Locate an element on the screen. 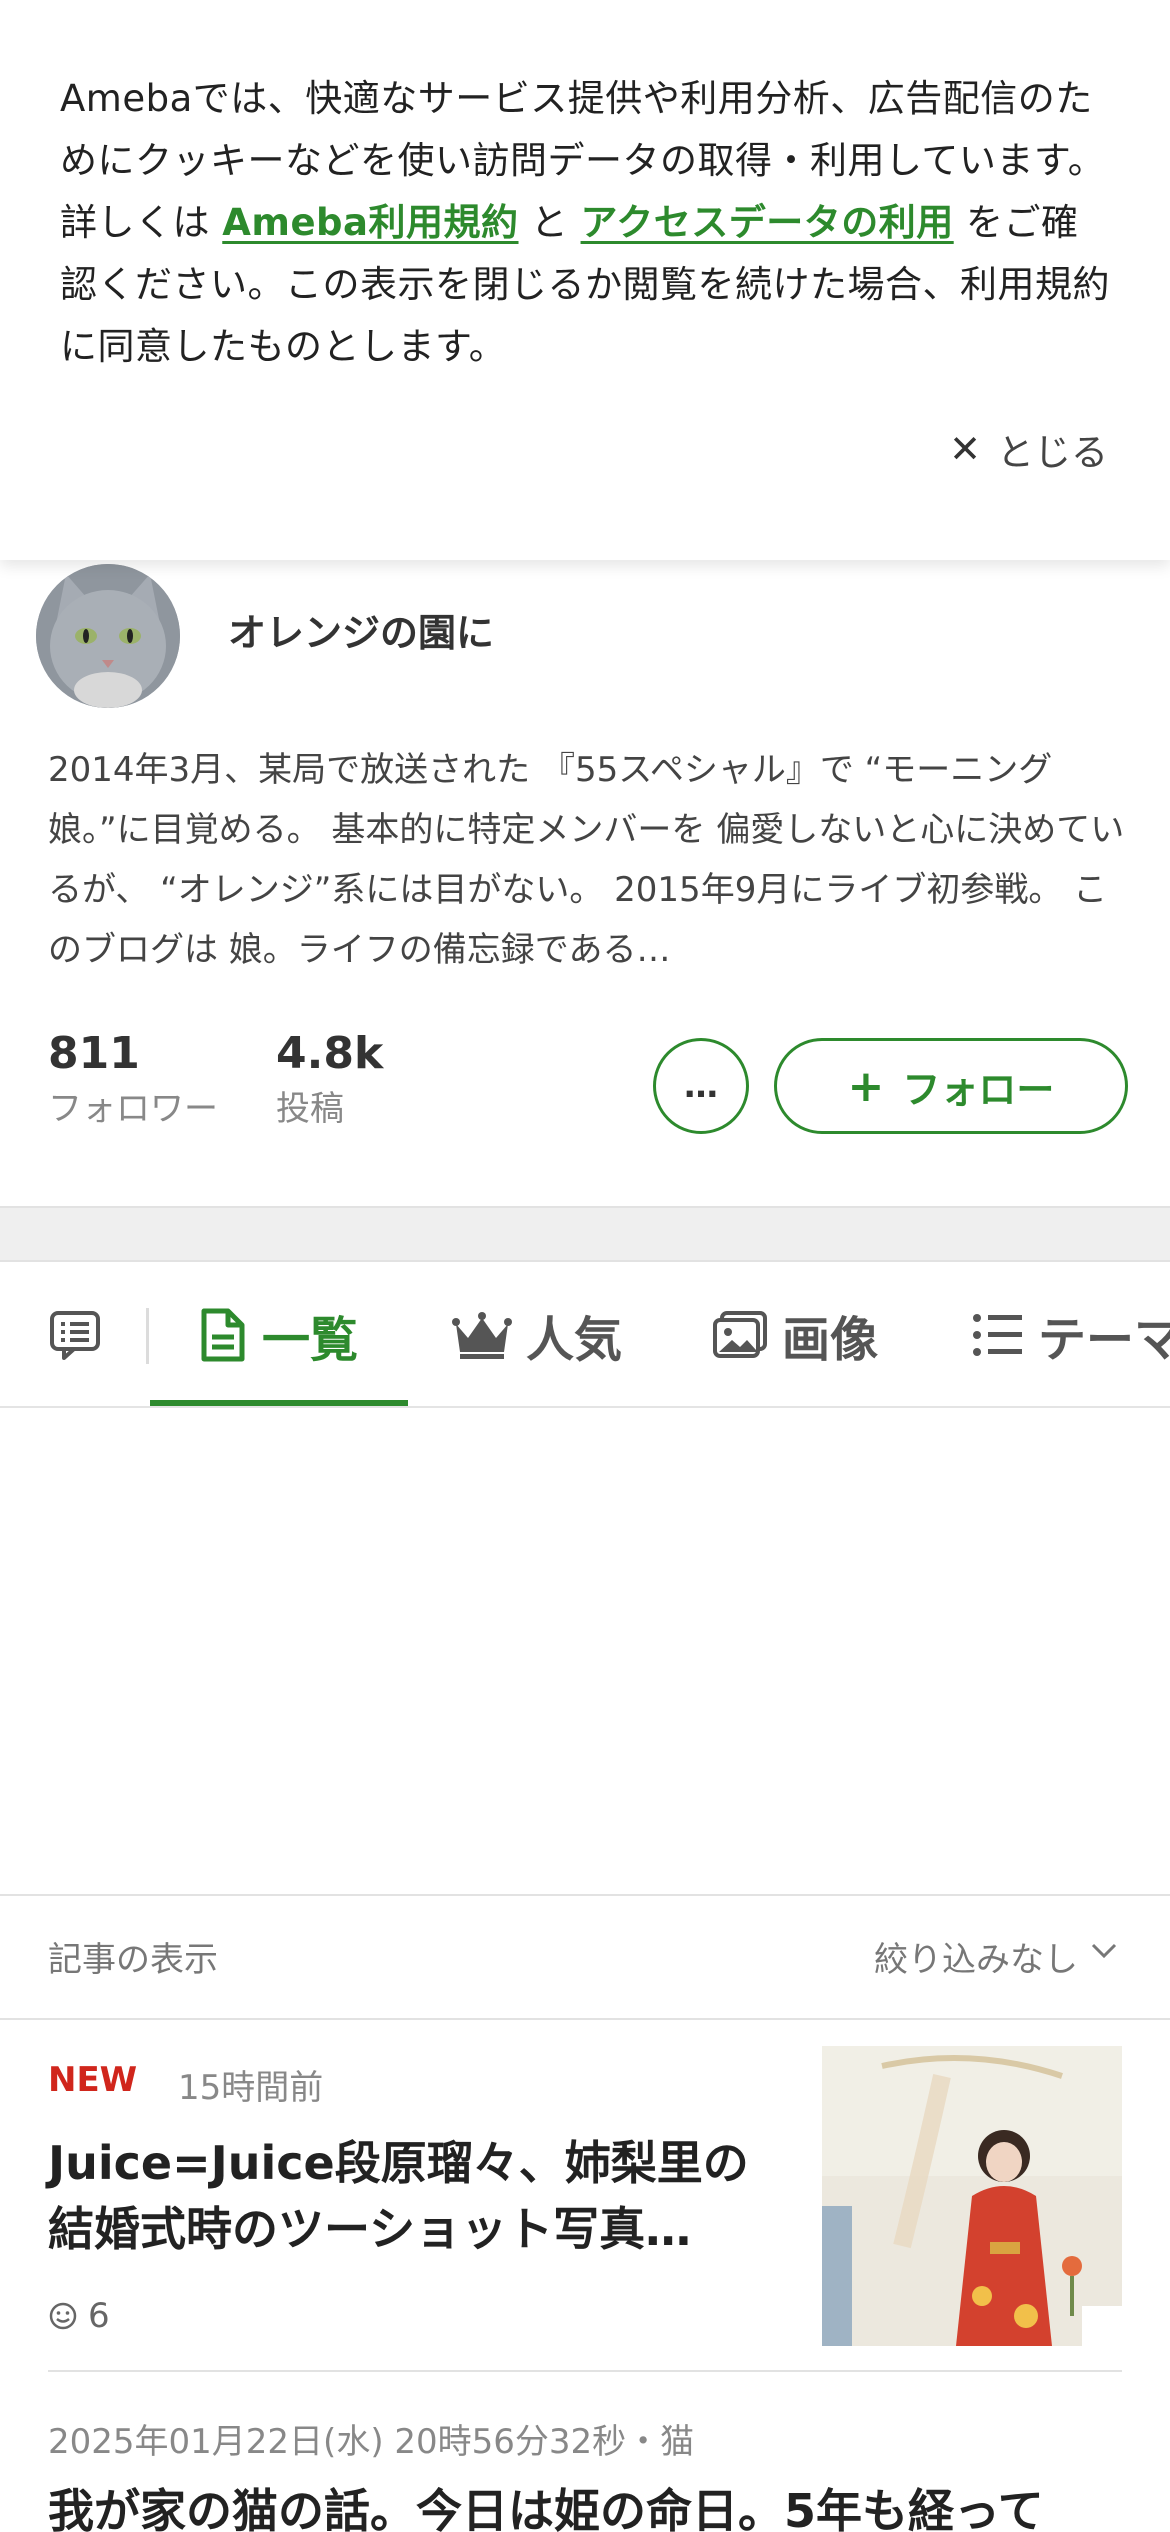 The width and height of the screenshot is (1170, 2532). article-separator is located at coordinates (585, 2371).